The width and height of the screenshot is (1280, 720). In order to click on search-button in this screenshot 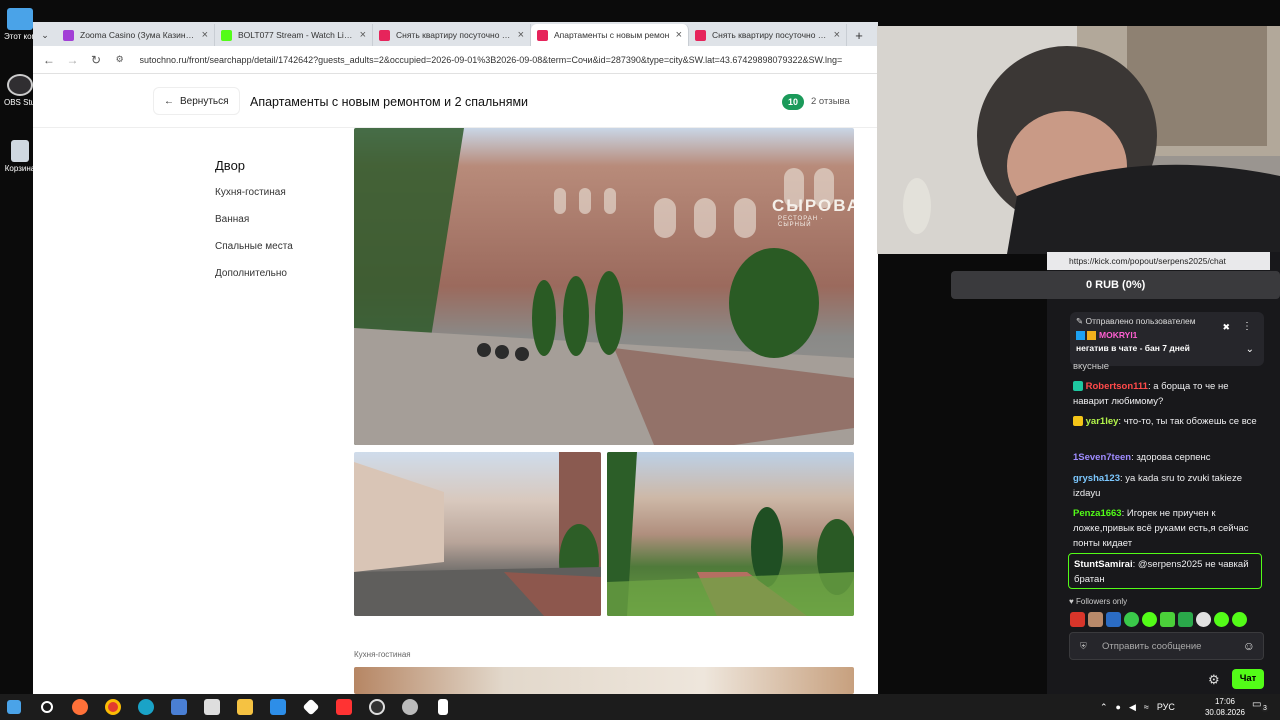, I will do `click(47, 707)`.